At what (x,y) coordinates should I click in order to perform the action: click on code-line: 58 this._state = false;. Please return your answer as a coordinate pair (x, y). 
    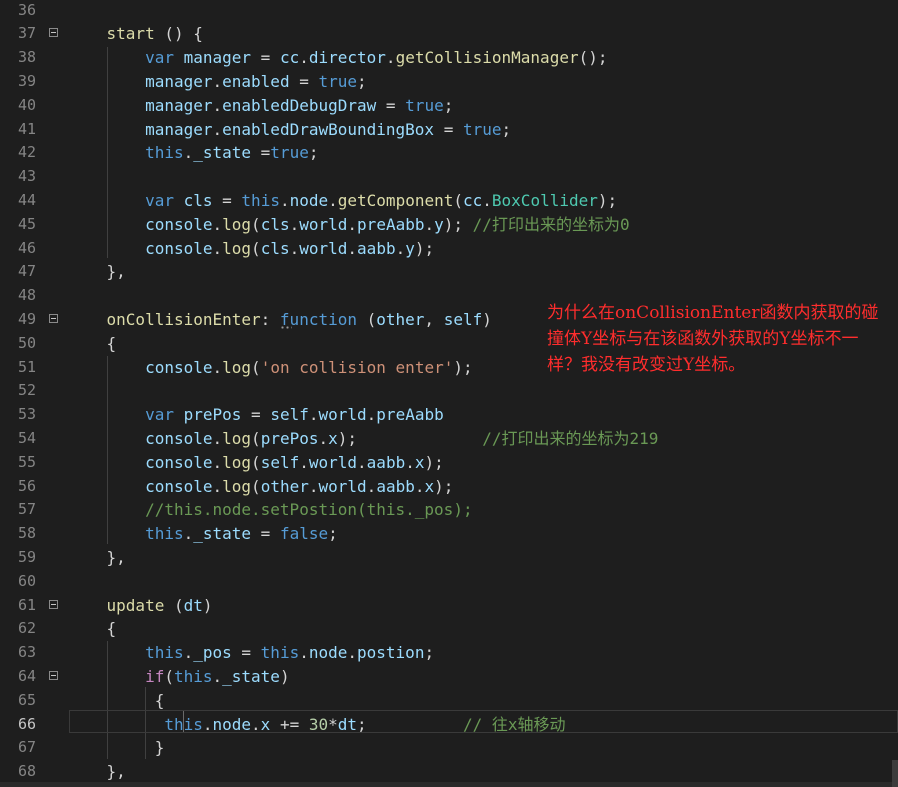
    Looking at the image, I should click on (449, 534).